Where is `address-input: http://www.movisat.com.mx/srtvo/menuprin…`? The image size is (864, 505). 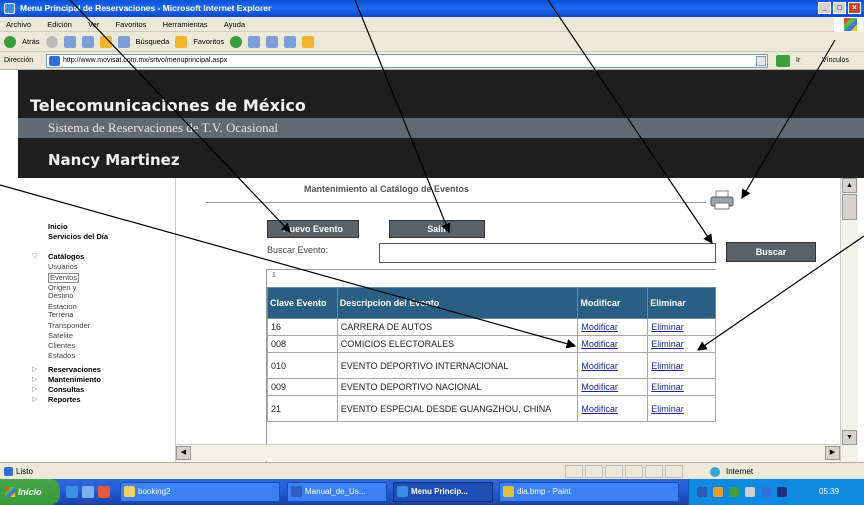
address-input: http://www.movisat.com.mx/srtvo/menuprin… is located at coordinates (407, 61).